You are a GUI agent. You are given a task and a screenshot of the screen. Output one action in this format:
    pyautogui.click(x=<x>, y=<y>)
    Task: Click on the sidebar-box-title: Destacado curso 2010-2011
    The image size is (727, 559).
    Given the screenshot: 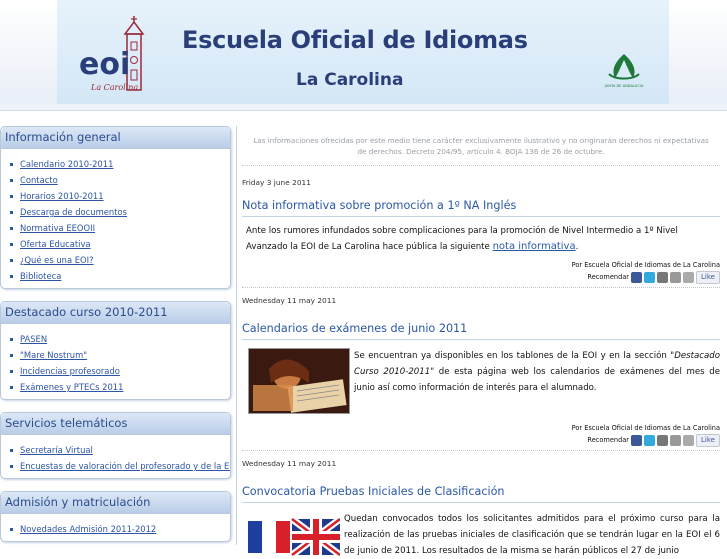 What is the action you would take?
    pyautogui.click(x=115, y=313)
    